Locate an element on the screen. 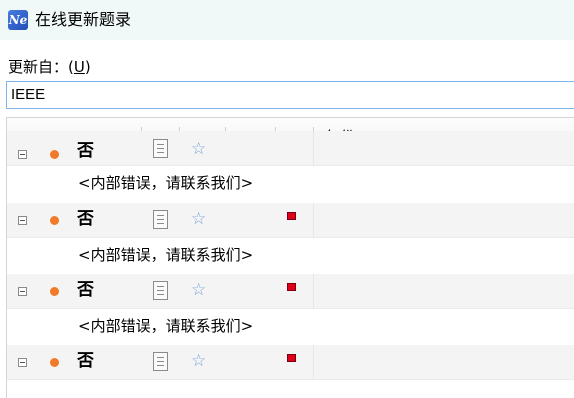  noteexpress-app-icon: Ne is located at coordinates (18, 20).